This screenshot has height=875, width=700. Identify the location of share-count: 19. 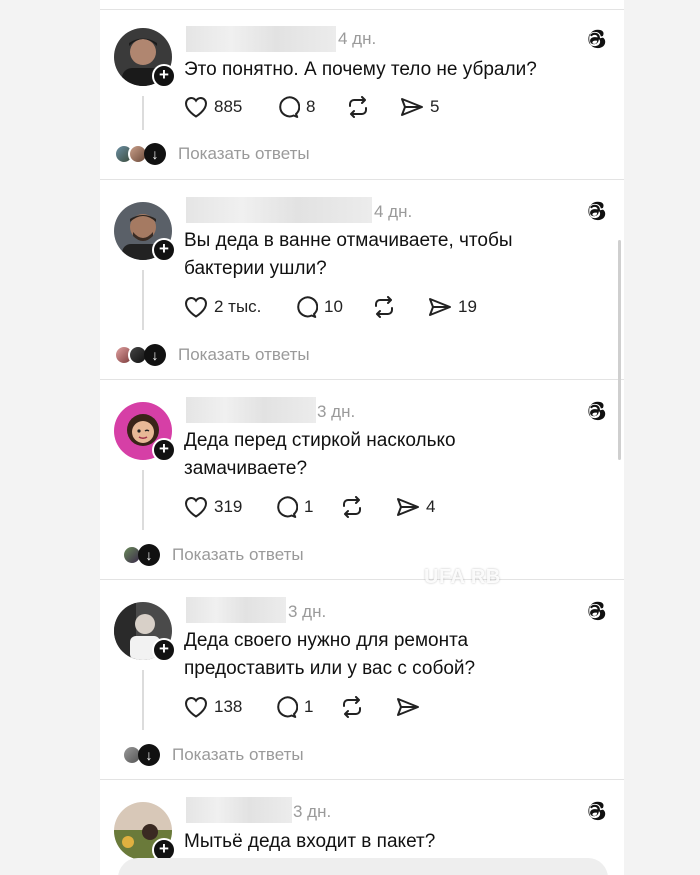
(467, 306).